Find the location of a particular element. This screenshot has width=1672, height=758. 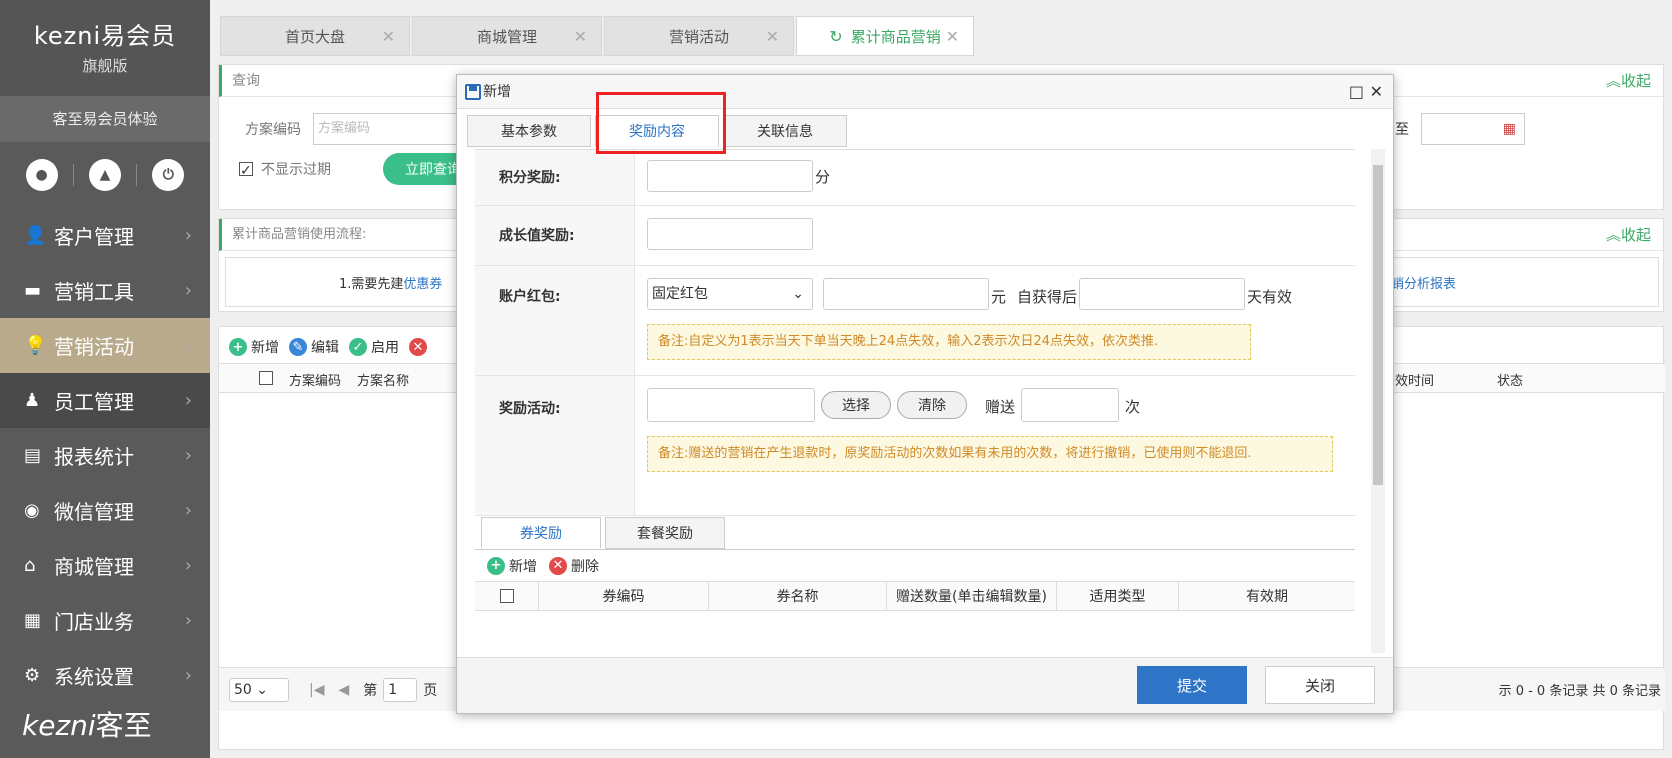

tab-home: 首页大盘 ✕ is located at coordinates (315, 36).